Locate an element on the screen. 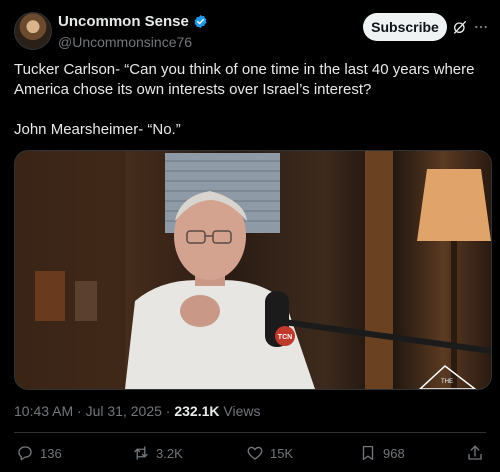 This screenshot has width=500, height=472. reply-count: 136 is located at coordinates (51, 453).